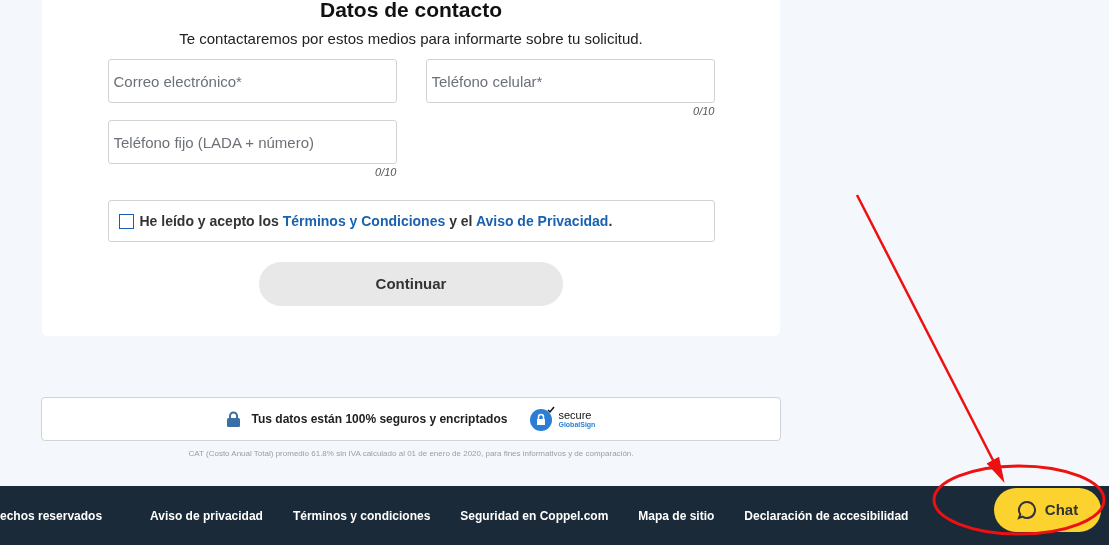 The width and height of the screenshot is (1109, 545). What do you see at coordinates (575, 415) in the screenshot?
I see `seal-title: secure` at bounding box center [575, 415].